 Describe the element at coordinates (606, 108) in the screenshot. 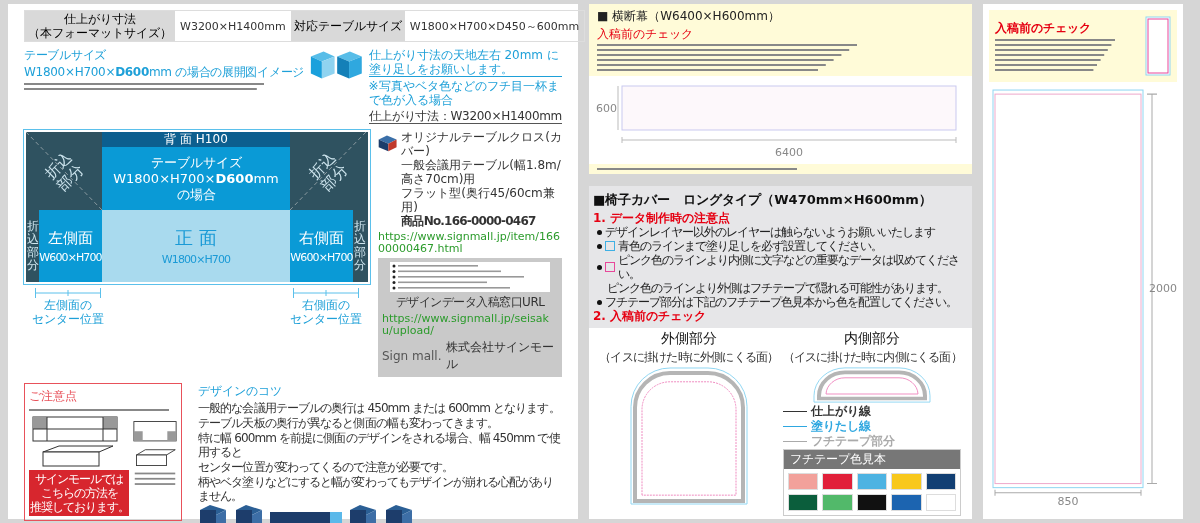

I see `dimension-label: 600` at that location.